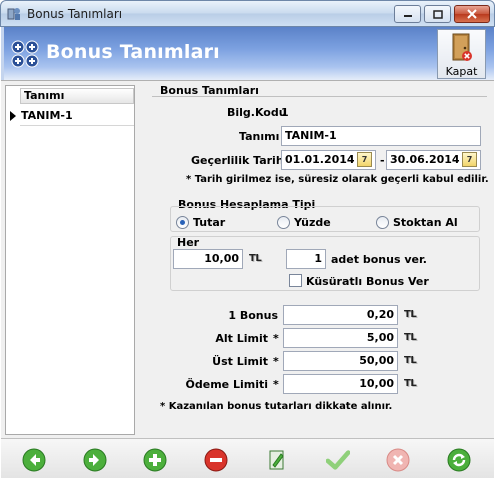 The width and height of the screenshot is (495, 479). Describe the element at coordinates (469, 159) in the screenshot. I see `calendar-to-icon: 7` at that location.